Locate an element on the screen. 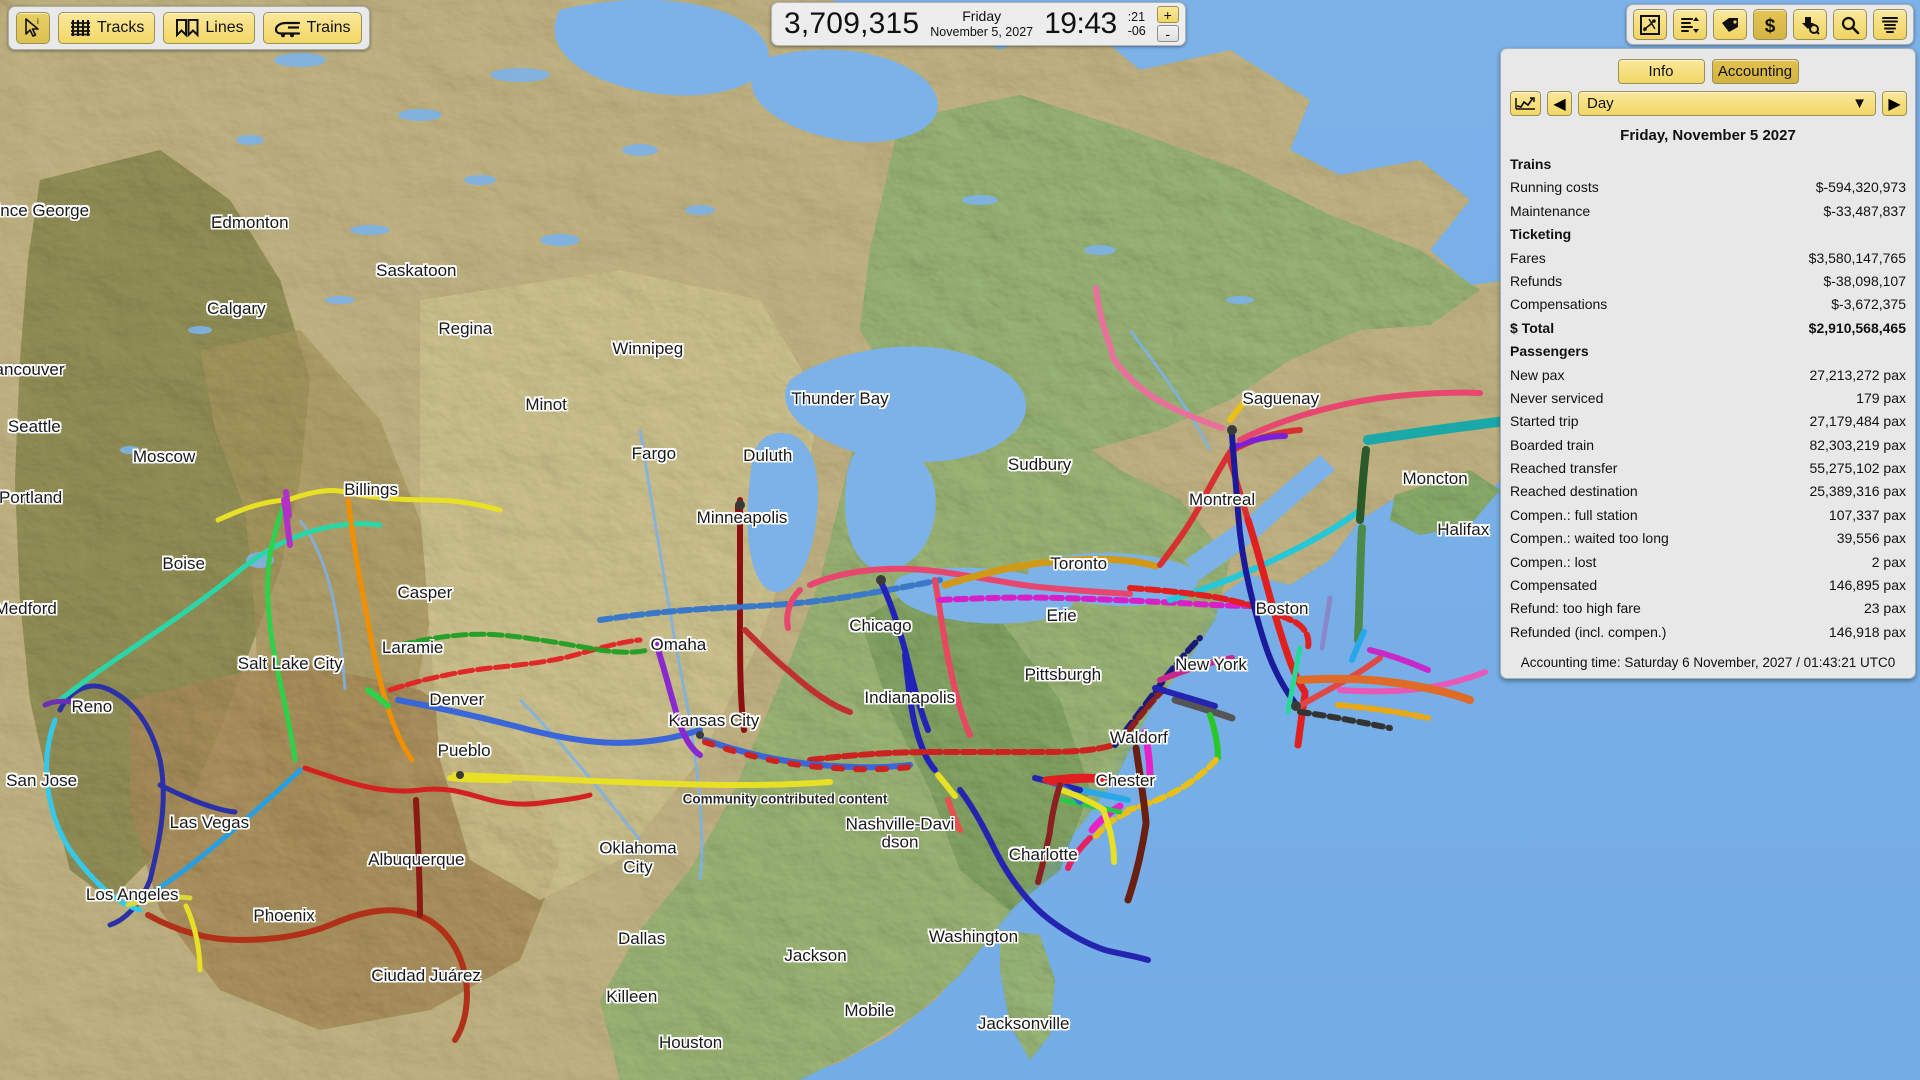 This screenshot has height=1080, width=1920. row-value: 107,337 pax is located at coordinates (1867, 514).